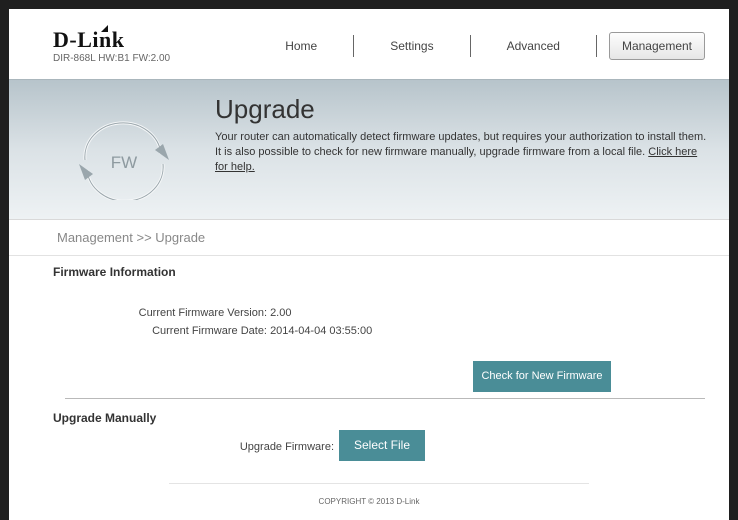 This screenshot has width=738, height=520. I want to click on footer-divider, so click(379, 483).